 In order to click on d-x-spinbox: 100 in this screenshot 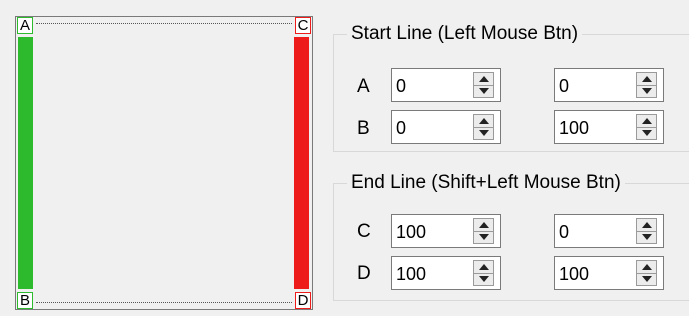, I will do `click(446, 273)`.